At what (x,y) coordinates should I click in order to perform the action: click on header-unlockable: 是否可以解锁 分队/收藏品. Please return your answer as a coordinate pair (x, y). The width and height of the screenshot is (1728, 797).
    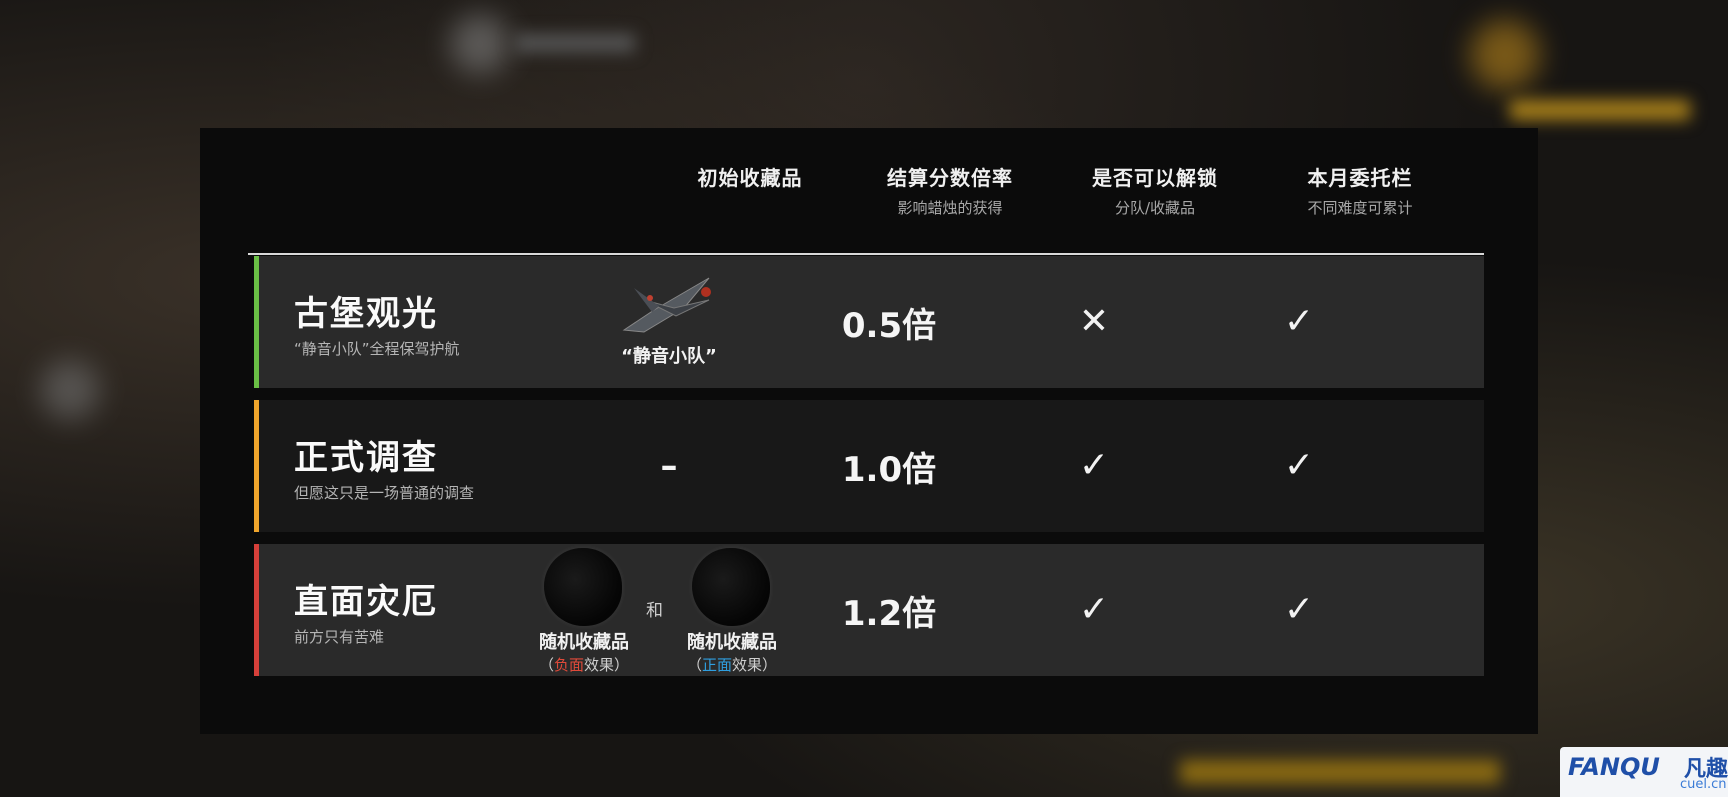
    Looking at the image, I should click on (1155, 190).